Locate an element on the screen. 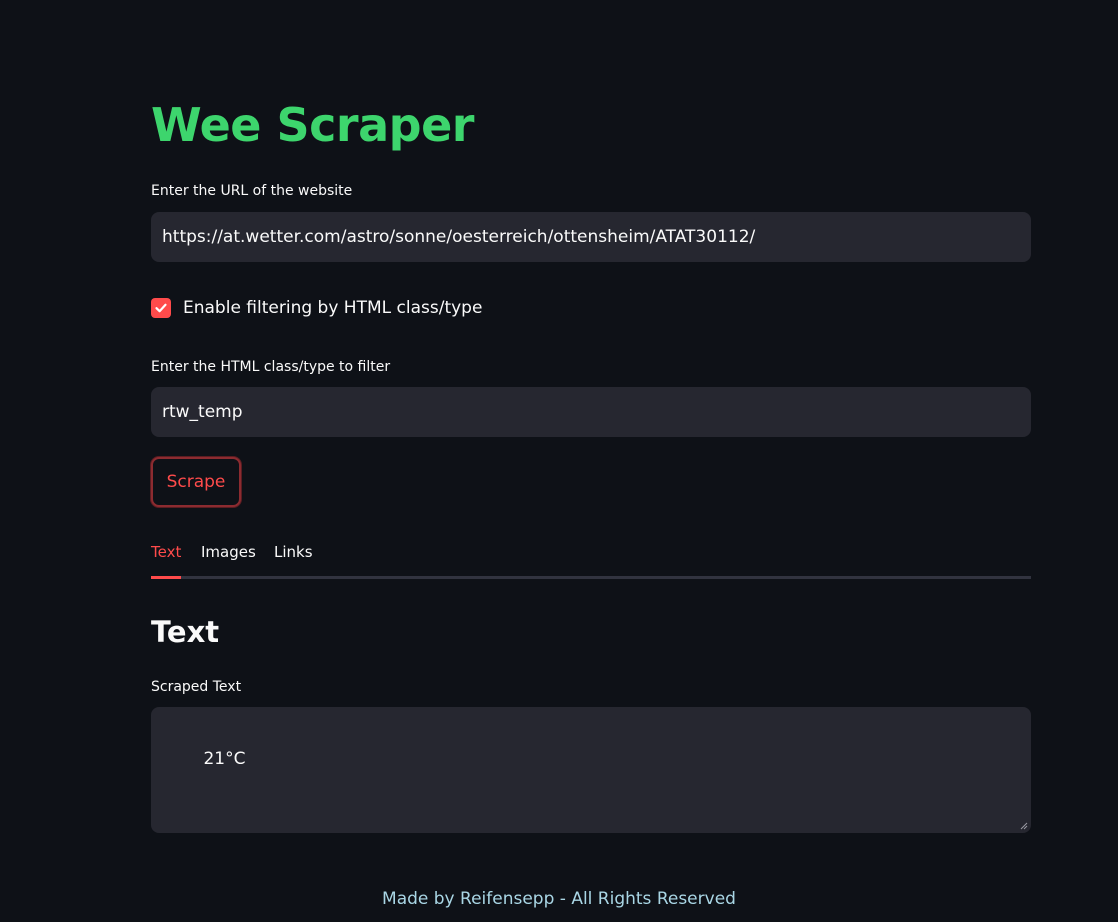 The width and height of the screenshot is (1118, 922). text-section-heading: Text is located at coordinates (185, 632).